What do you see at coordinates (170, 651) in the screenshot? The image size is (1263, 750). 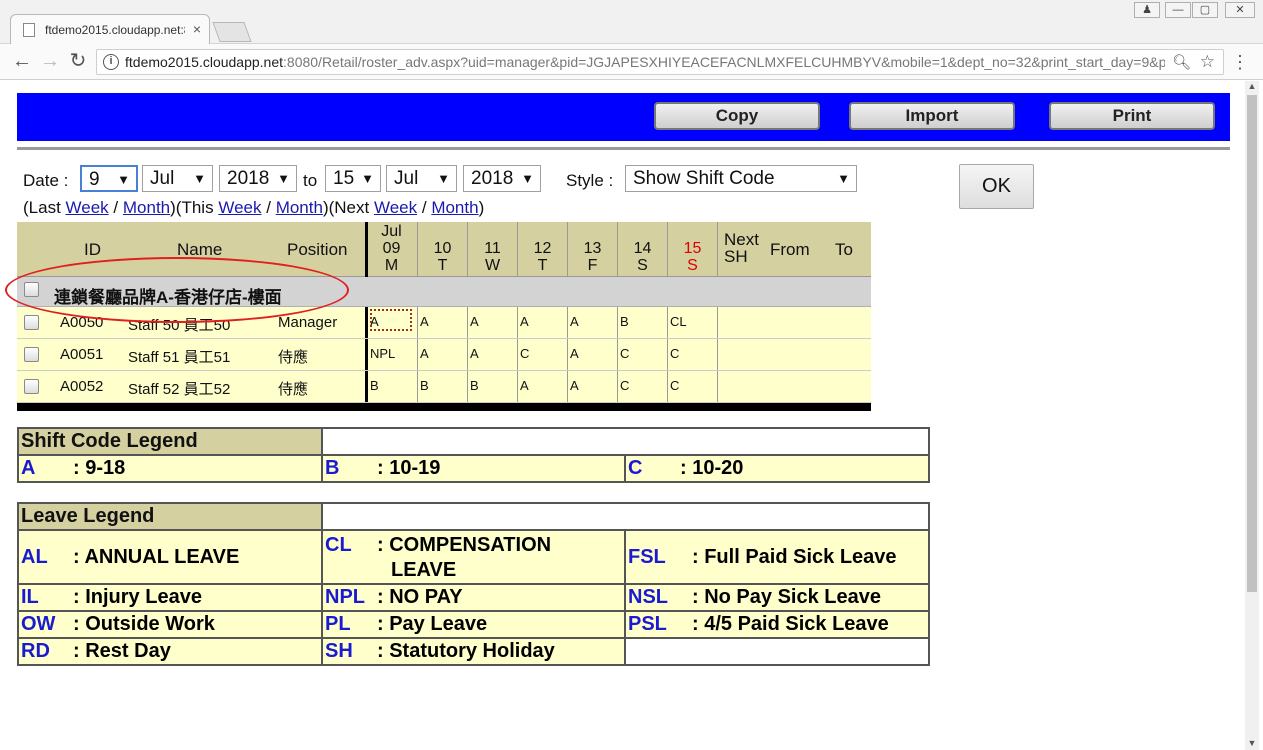 I see `legend-item: RD: Rest Day` at bounding box center [170, 651].